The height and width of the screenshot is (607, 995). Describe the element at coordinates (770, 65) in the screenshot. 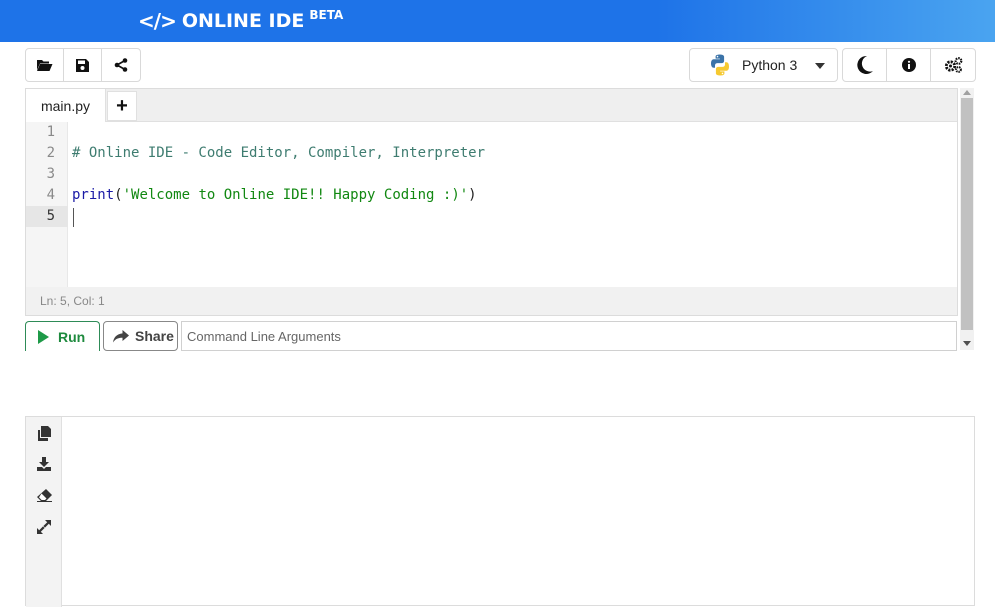

I see `language-label: Python 3` at that location.